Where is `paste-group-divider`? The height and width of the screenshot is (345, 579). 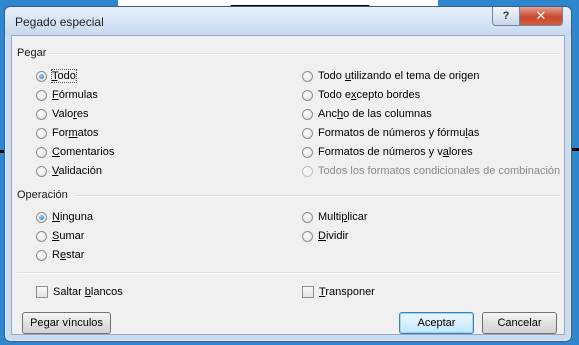 paste-group-divider is located at coordinates (304, 54).